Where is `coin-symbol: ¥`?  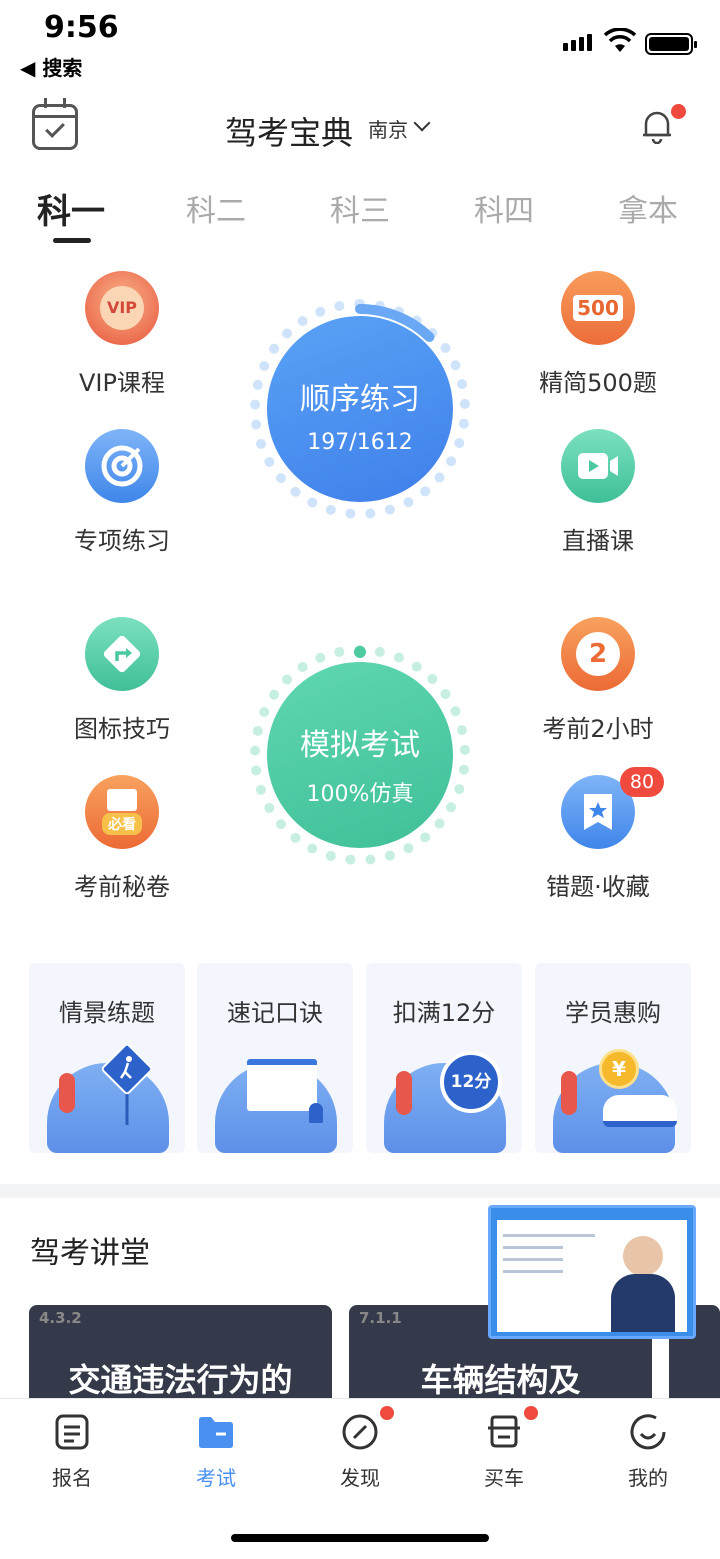 coin-symbol: ¥ is located at coordinates (619, 1069).